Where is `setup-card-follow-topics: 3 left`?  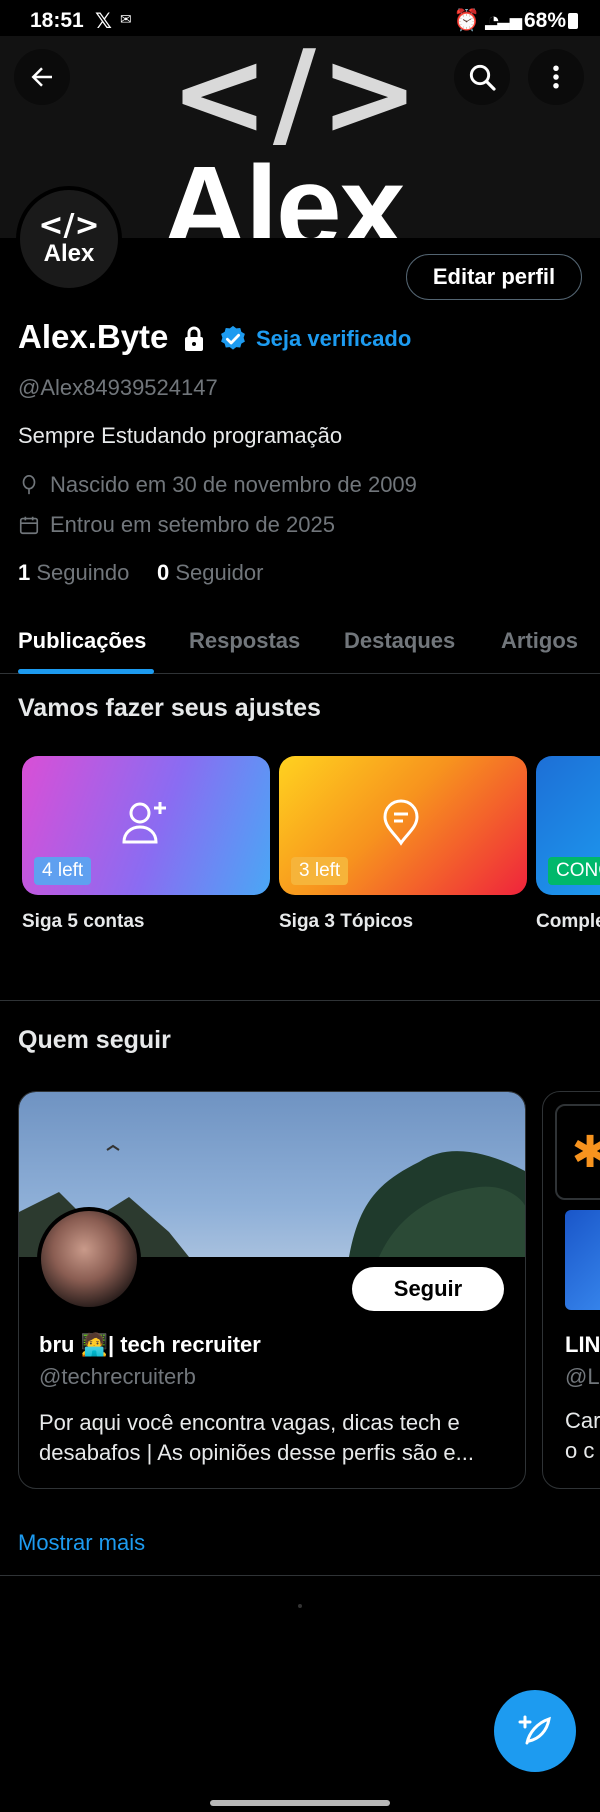 setup-card-follow-topics: 3 left is located at coordinates (403, 825).